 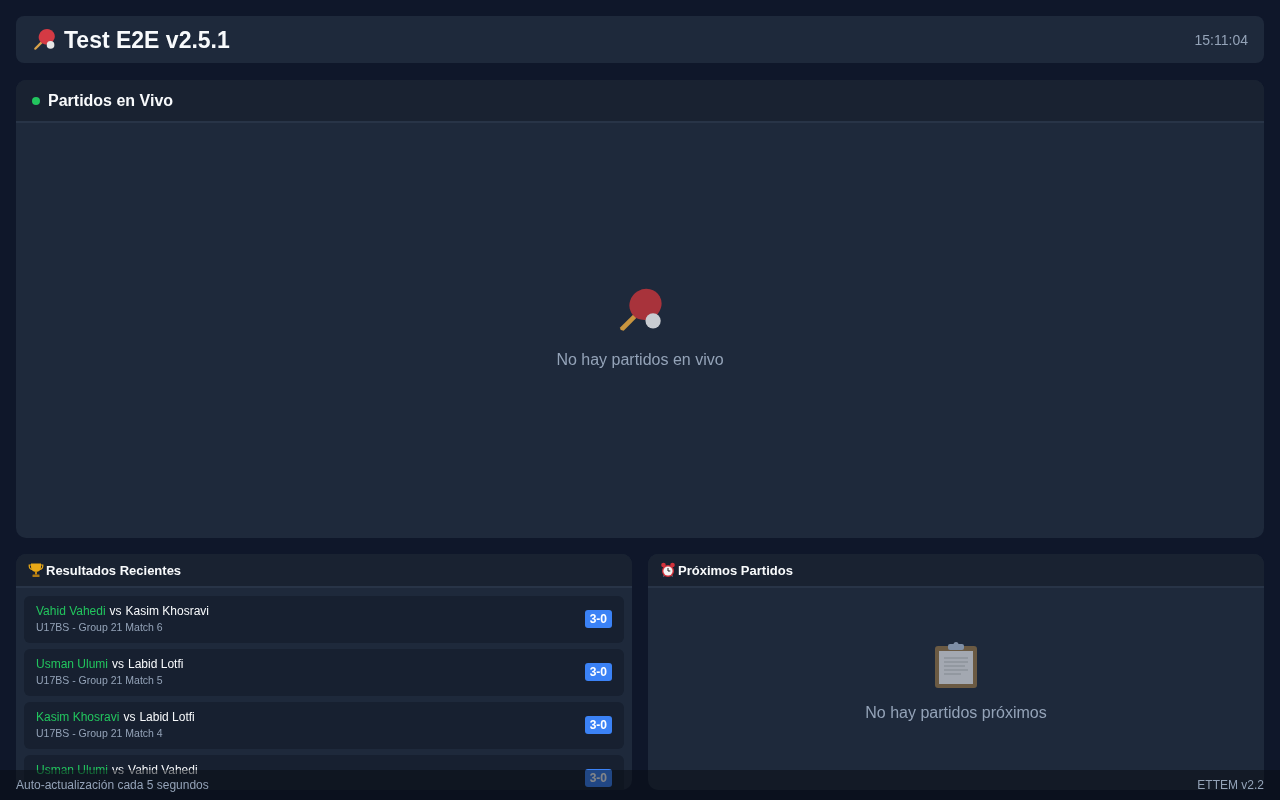 What do you see at coordinates (114, 570) in the screenshot?
I see `panel-title: Resultados Recientes` at bounding box center [114, 570].